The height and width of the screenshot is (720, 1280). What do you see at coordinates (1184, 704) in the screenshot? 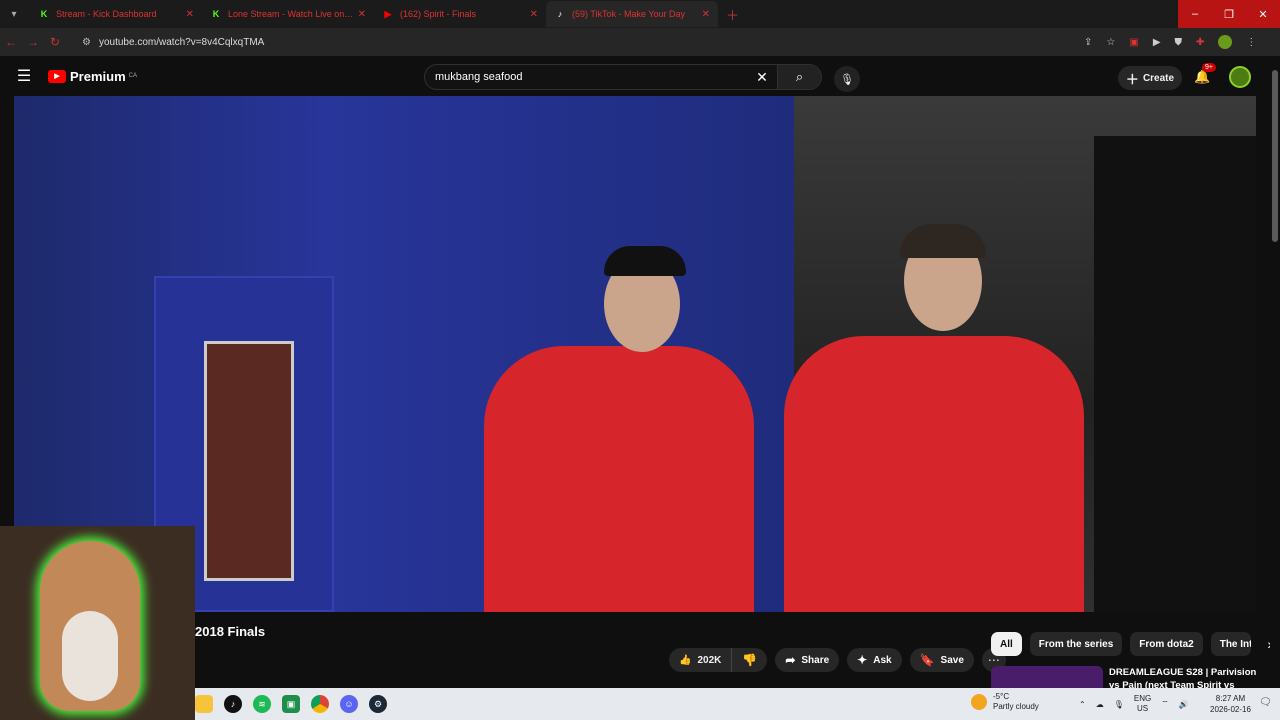
I see `volume-icon: 🔊` at bounding box center [1184, 704].